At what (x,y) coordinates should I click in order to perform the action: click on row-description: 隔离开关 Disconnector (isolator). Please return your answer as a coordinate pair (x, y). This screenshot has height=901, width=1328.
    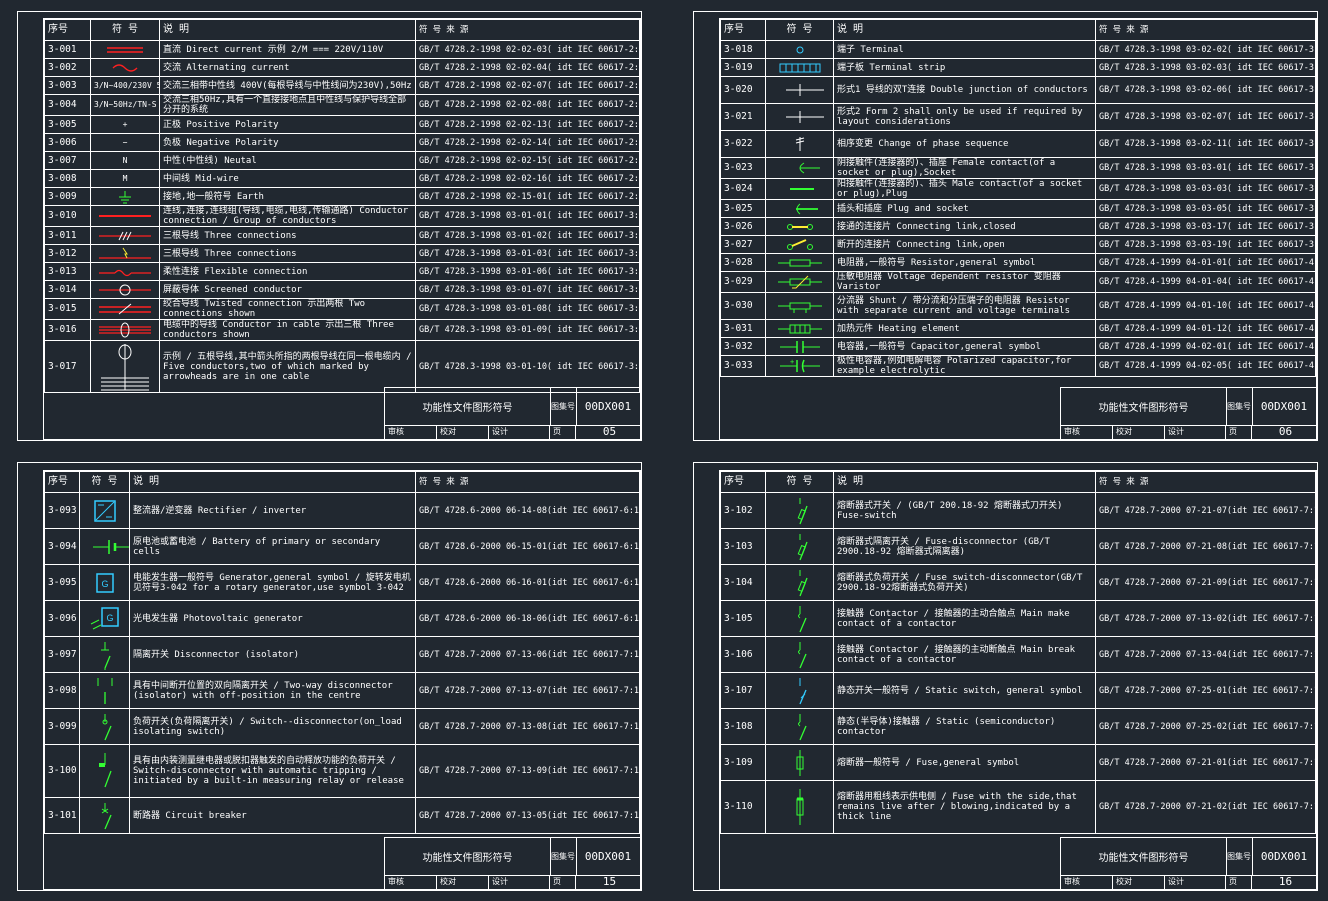
    Looking at the image, I should click on (272, 654).